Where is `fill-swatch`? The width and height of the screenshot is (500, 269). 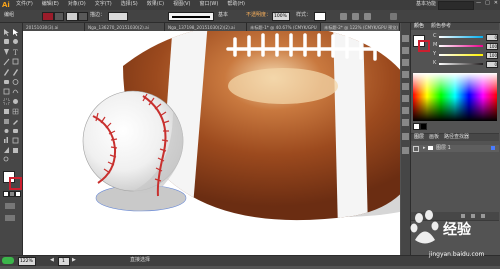
fill-swatch is located at coordinates (48, 16).